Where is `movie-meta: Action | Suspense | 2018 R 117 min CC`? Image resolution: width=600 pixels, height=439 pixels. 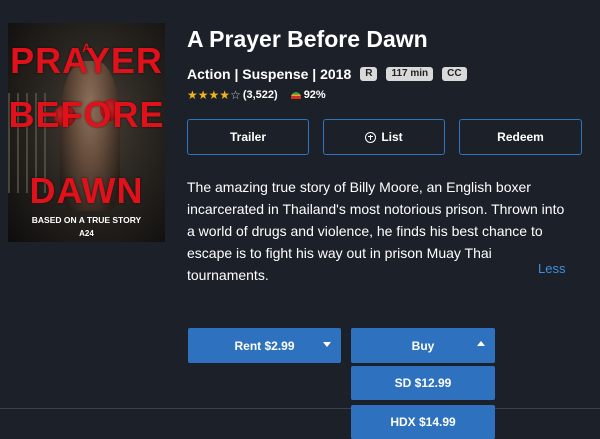
movie-meta: Action | Suspense | 2018 R 117 min CC is located at coordinates (327, 74).